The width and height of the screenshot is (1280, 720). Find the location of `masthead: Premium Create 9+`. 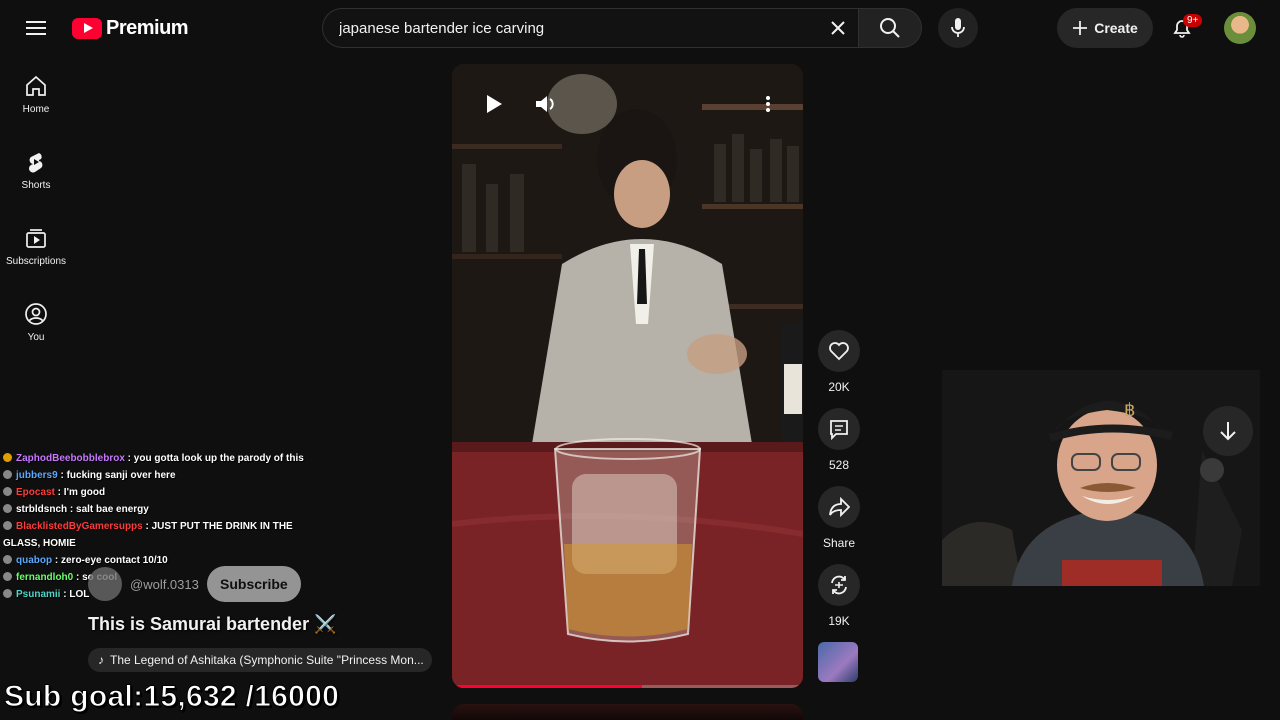

masthead: Premium Create 9+ is located at coordinates (640, 28).